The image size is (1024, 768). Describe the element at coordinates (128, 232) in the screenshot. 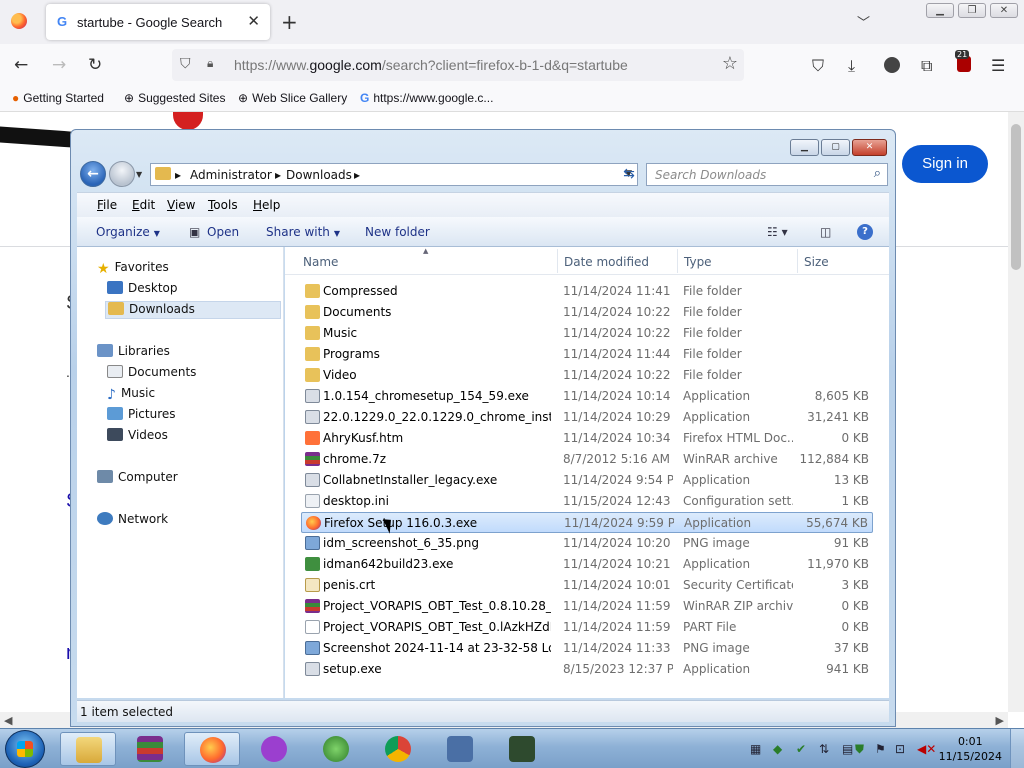

I see `organize-button: Organize ▼` at that location.